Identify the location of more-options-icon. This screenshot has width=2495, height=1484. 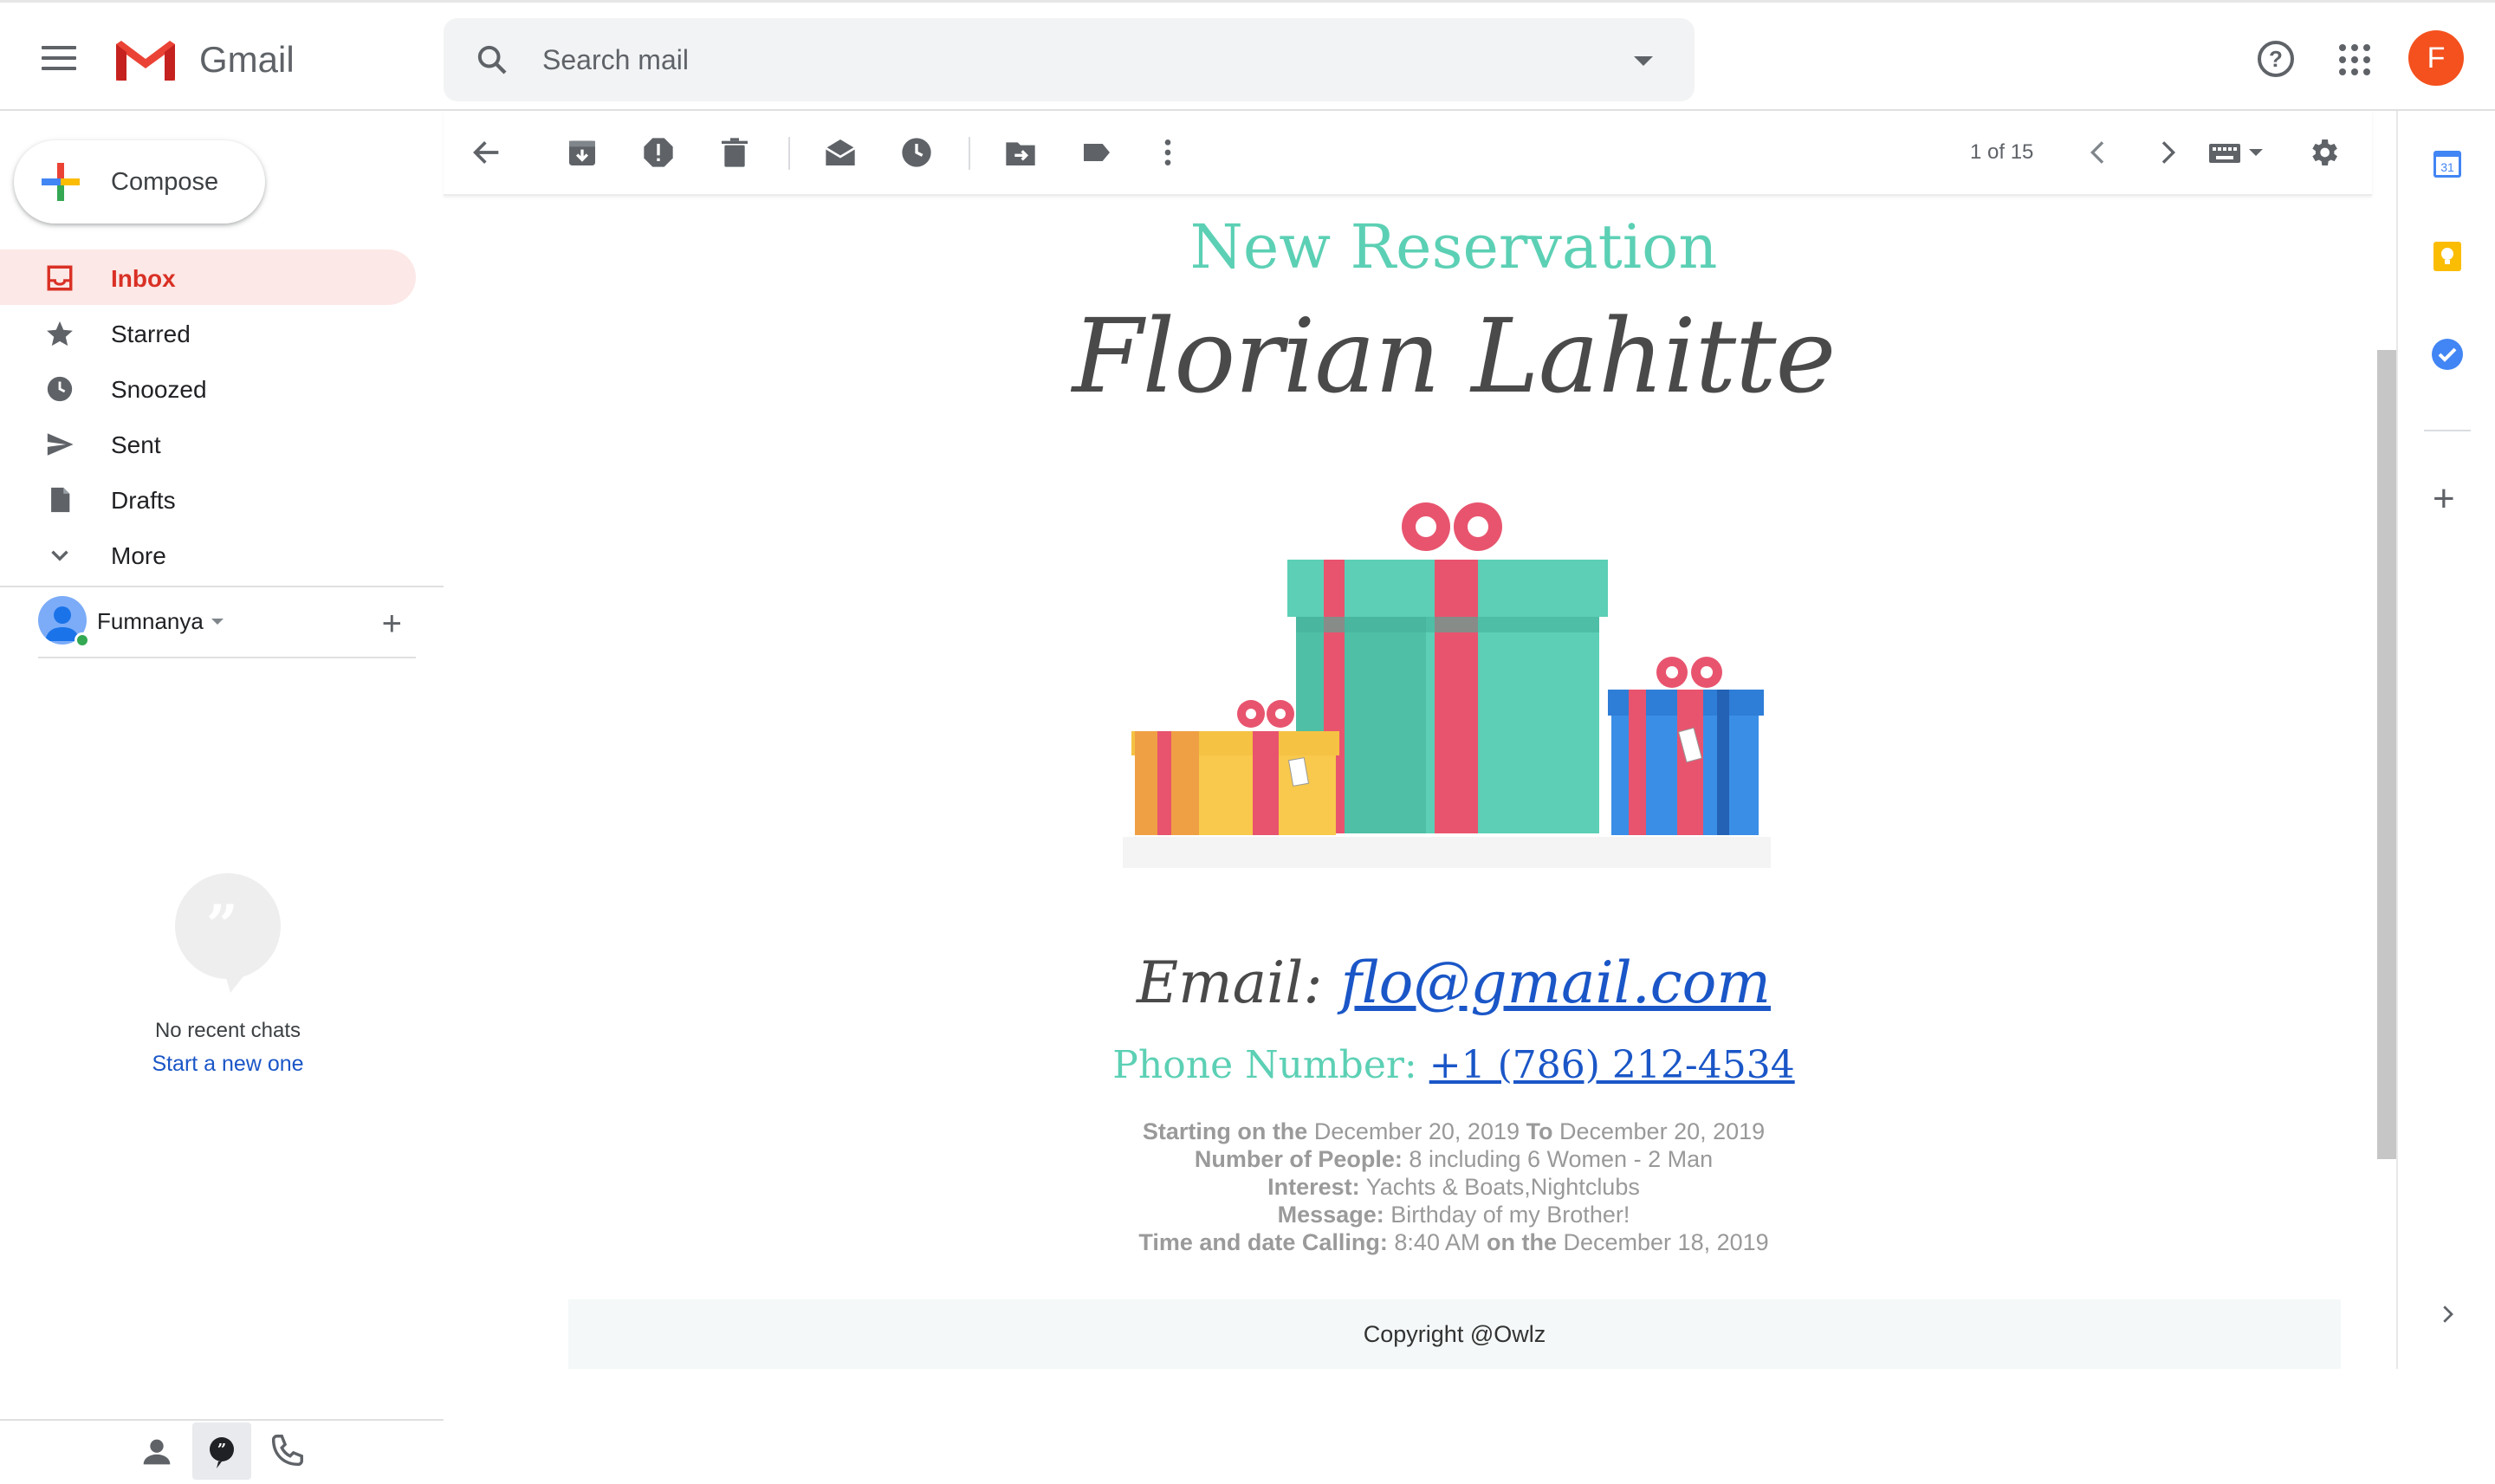
(1167, 152).